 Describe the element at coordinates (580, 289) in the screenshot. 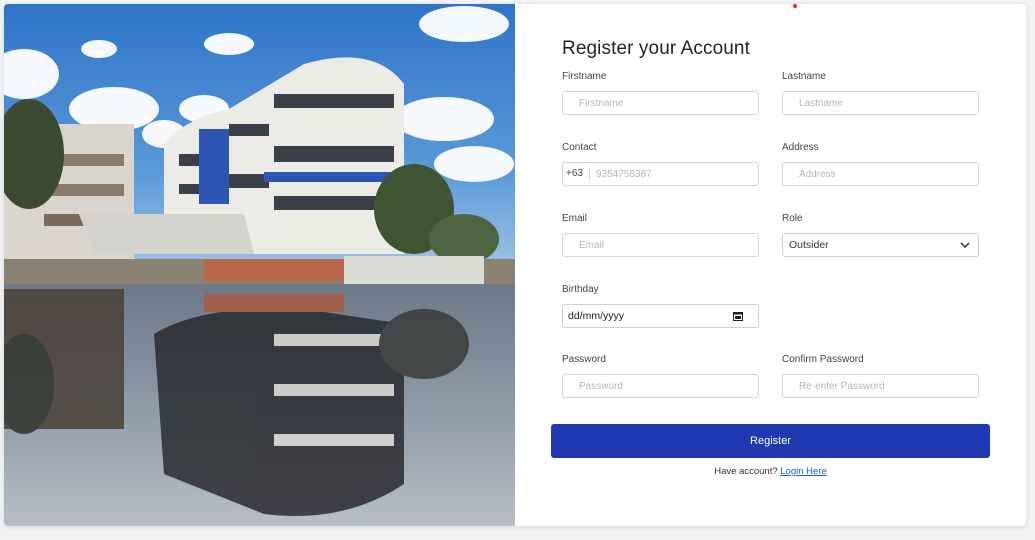

I see `birthday-label: Birthday` at that location.